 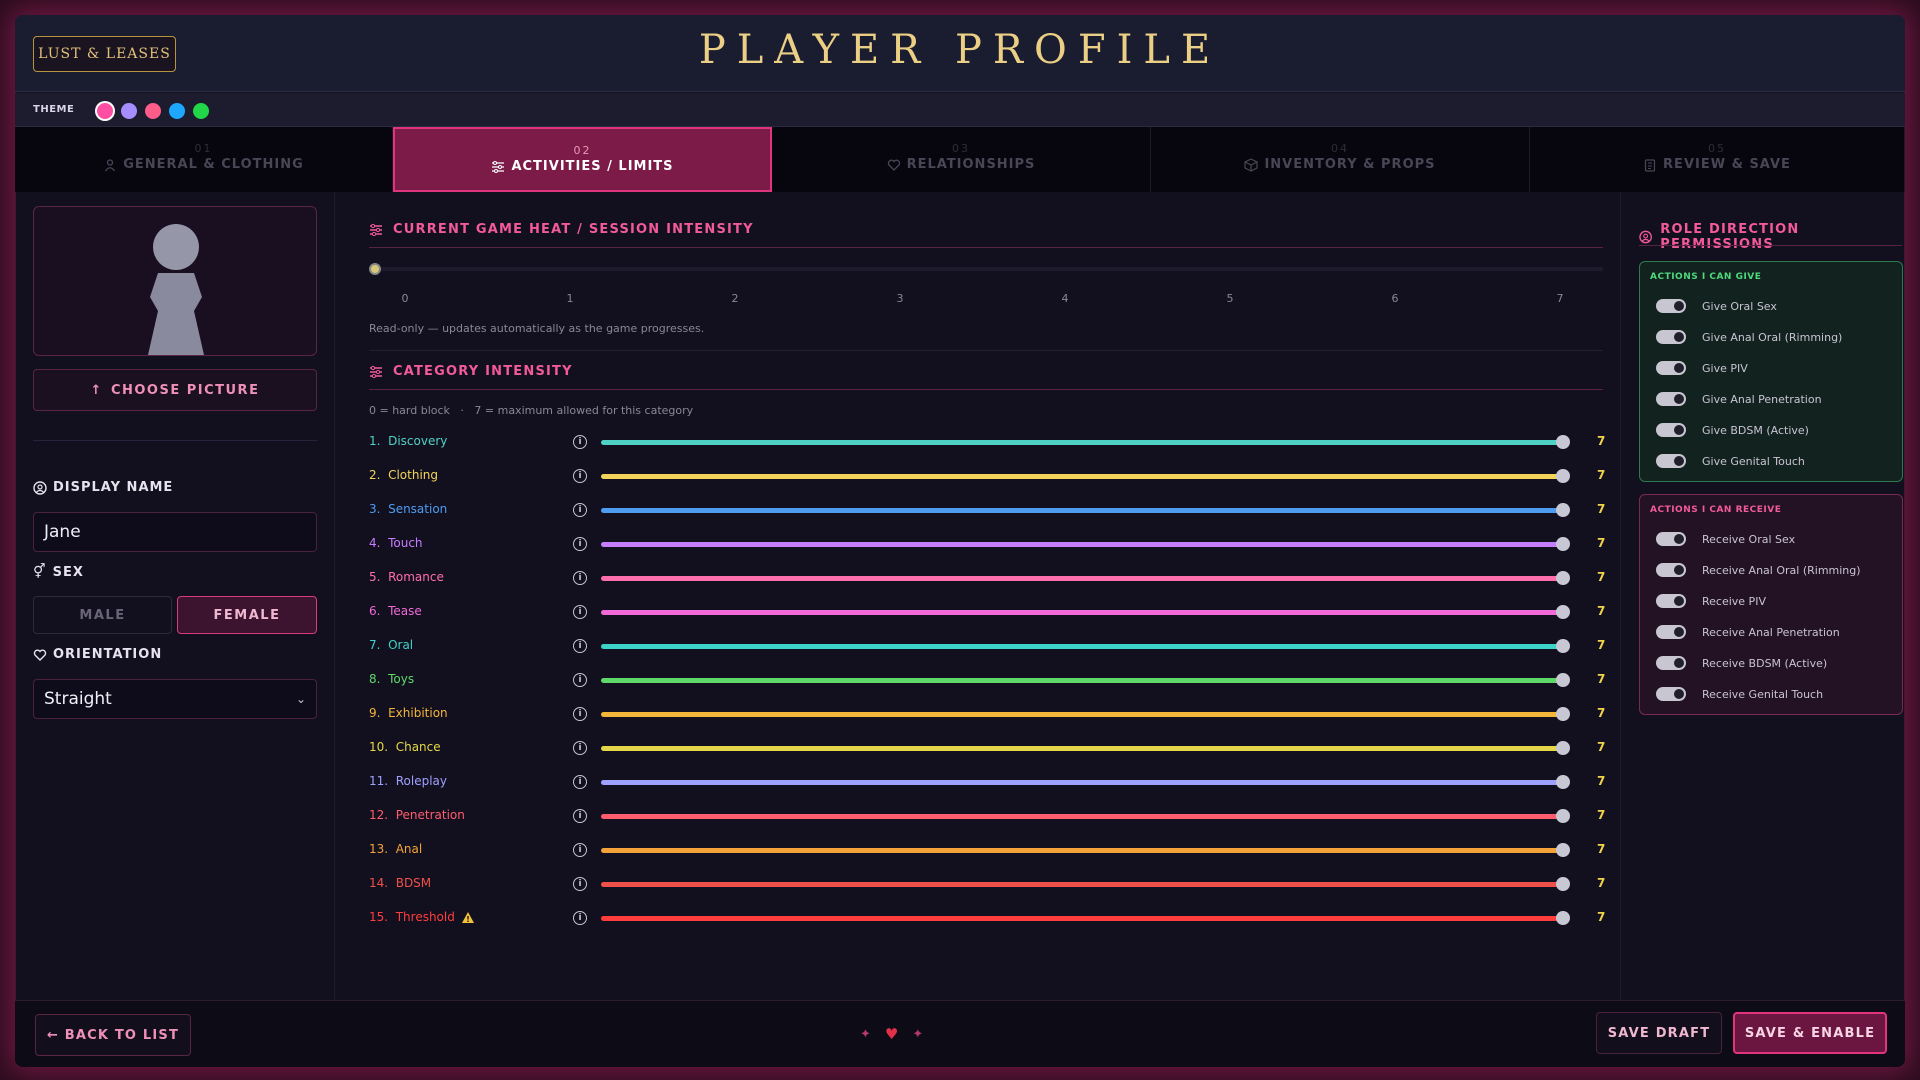 What do you see at coordinates (203, 164) in the screenshot?
I see `tab-label: GENERAL & CLOTHING` at bounding box center [203, 164].